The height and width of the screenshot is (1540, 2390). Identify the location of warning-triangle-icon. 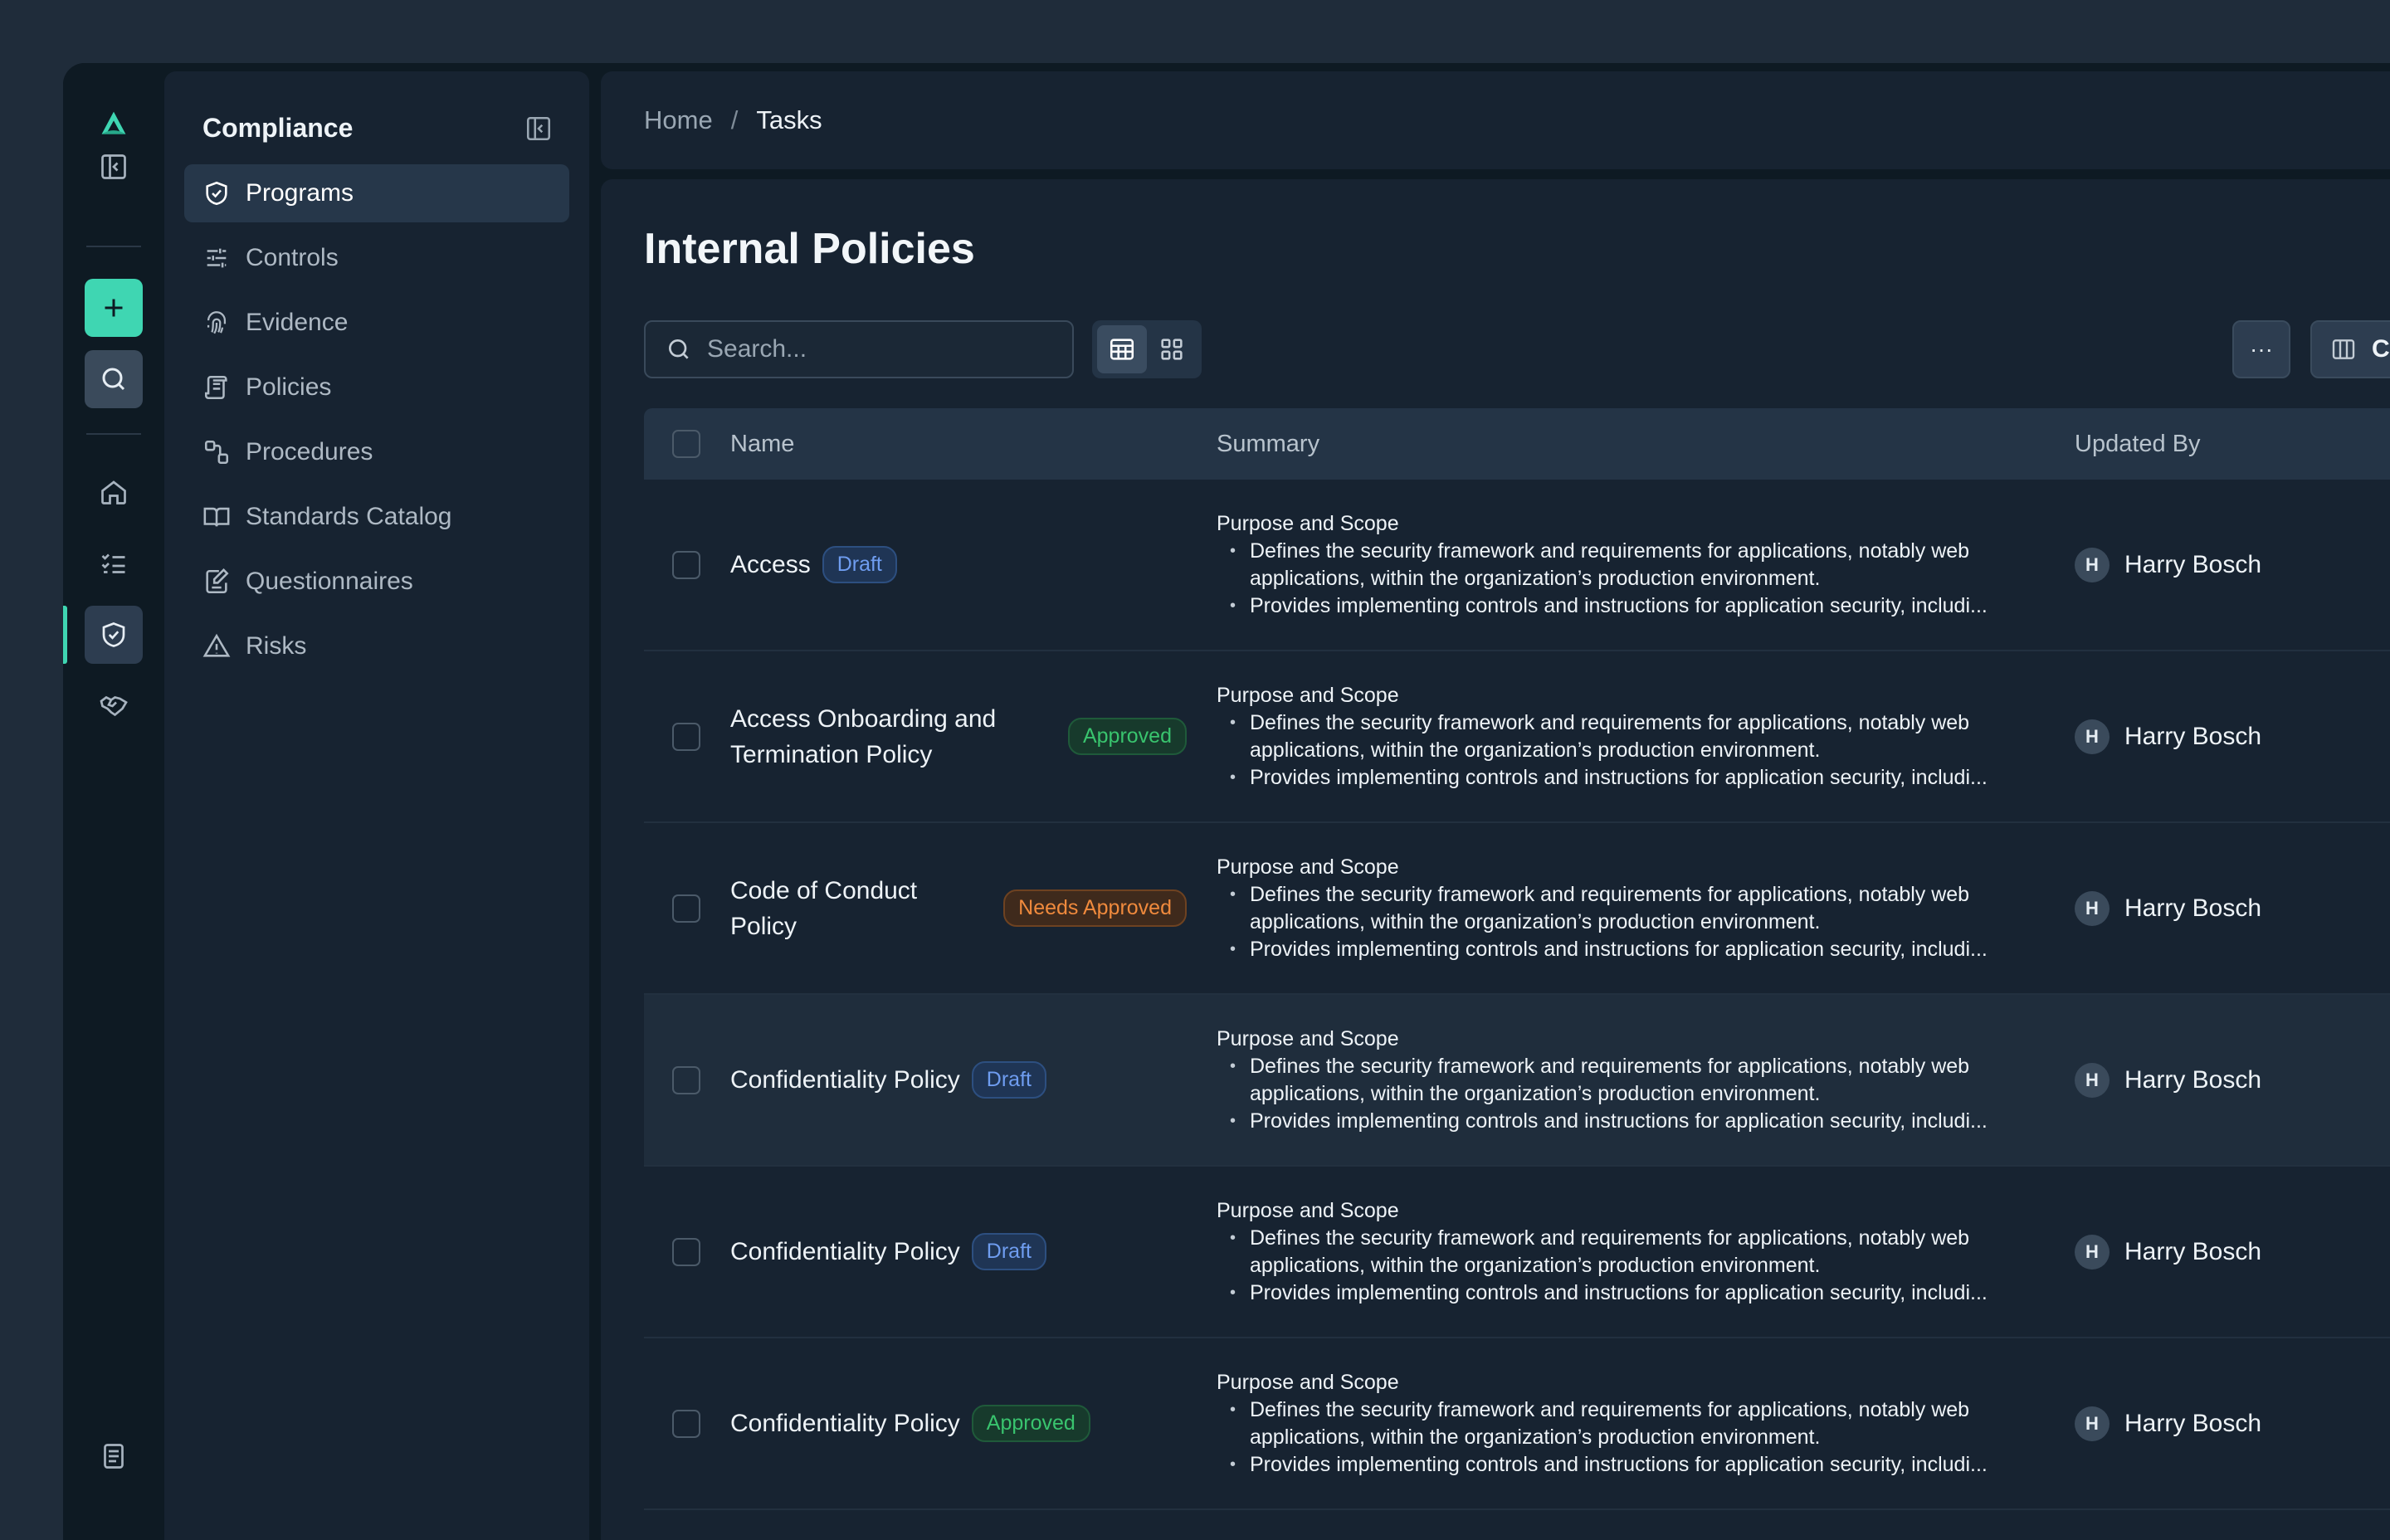
(217, 646).